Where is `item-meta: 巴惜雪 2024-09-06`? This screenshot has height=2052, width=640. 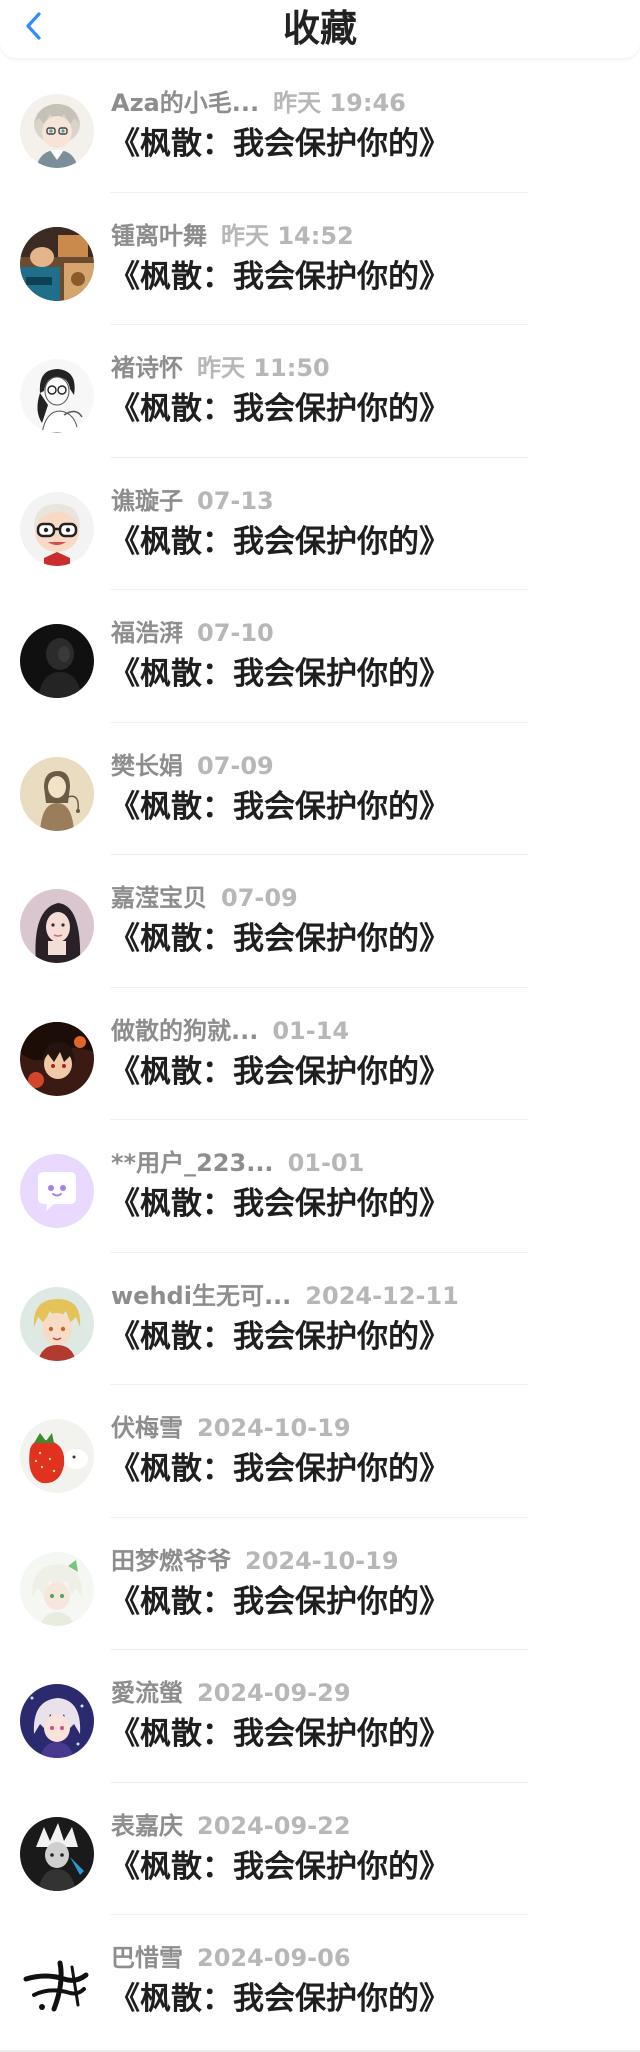
item-meta: 巴惜雪 2024-09-06 is located at coordinates (231, 1958).